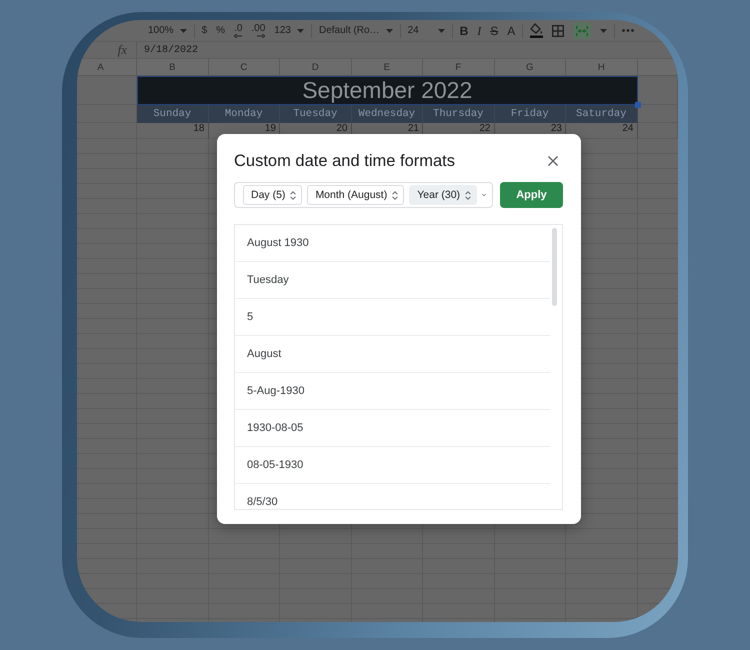 This screenshot has width=750, height=650. Describe the element at coordinates (553, 161) in the screenshot. I see `close-icon` at that location.